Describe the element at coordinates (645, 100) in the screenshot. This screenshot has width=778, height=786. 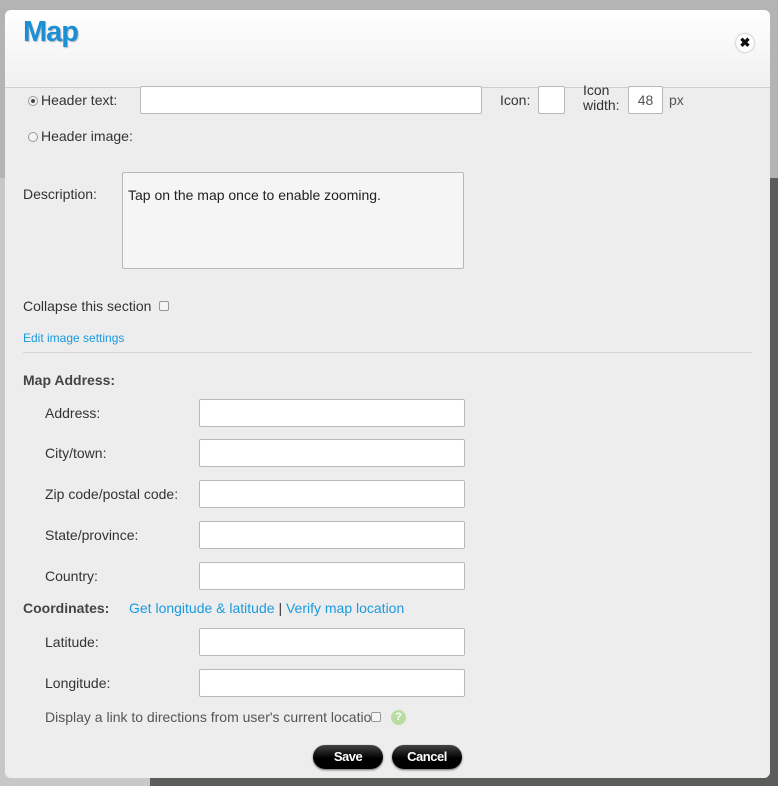
I see `icon-width-input` at that location.